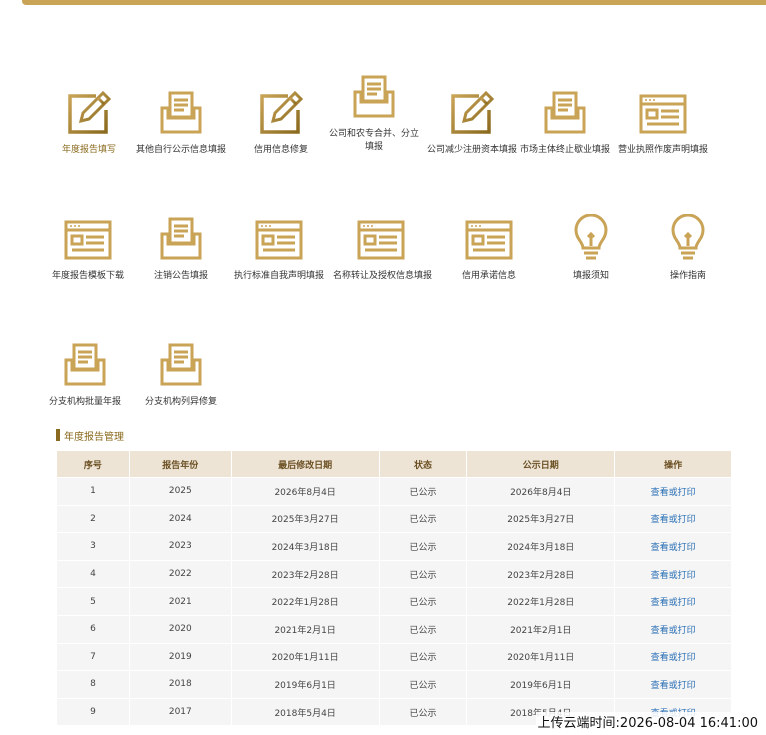 The height and width of the screenshot is (735, 766). Describe the element at coordinates (305, 546) in the screenshot. I see `cell-modified-date: 2024年3月18日` at that location.